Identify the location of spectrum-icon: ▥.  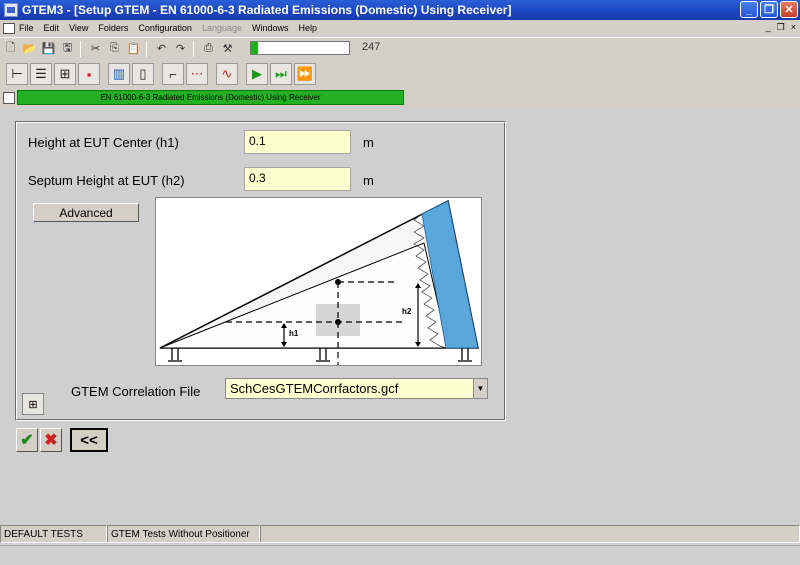
(119, 74).